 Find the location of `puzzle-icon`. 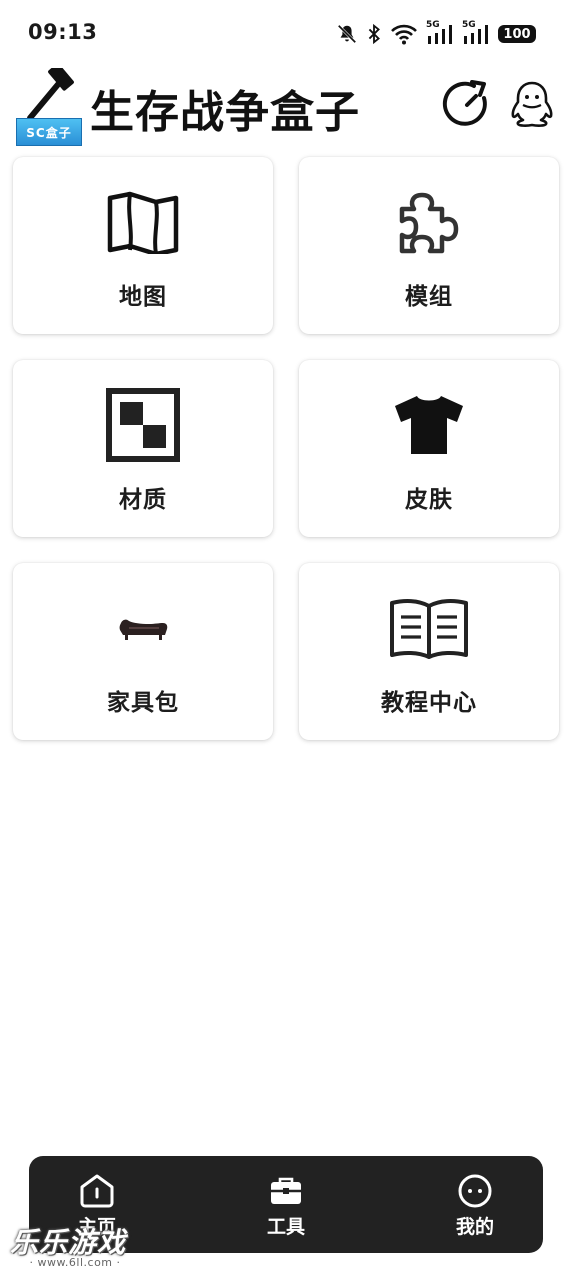

puzzle-icon is located at coordinates (429, 223).